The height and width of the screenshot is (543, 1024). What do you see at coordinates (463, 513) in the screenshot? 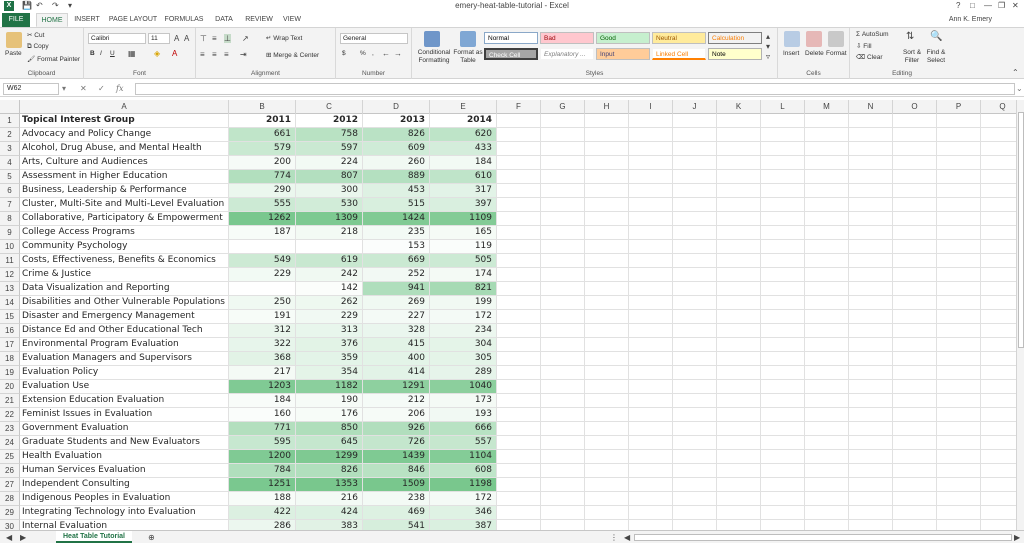
I see `cell-year-value: 346` at bounding box center [463, 513].